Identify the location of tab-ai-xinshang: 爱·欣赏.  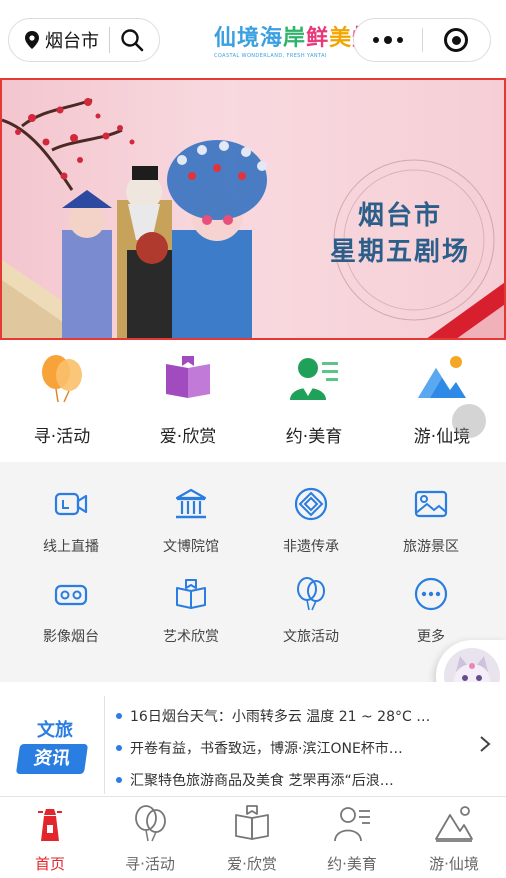
(252, 838).